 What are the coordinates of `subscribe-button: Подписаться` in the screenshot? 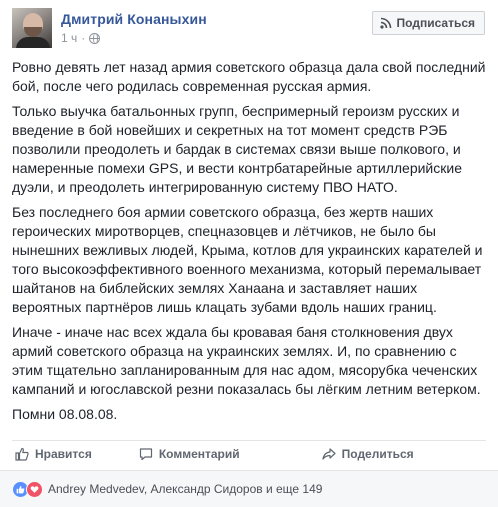 It's located at (428, 23).